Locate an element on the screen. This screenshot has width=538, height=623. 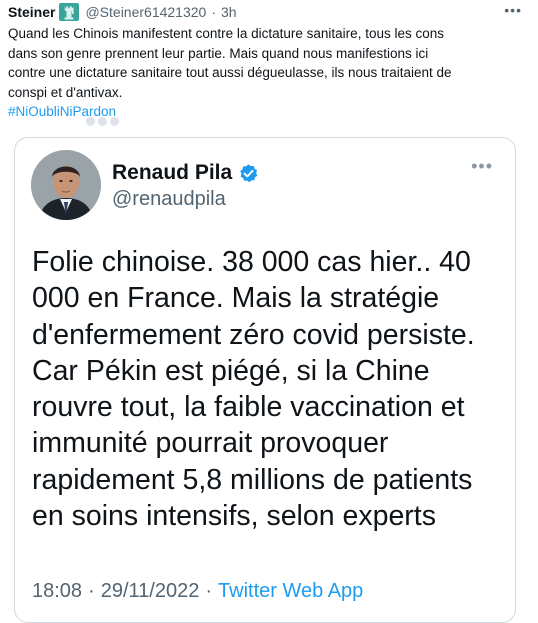
quoted-text-line: en soins intensifs, selon experts is located at coordinates (234, 516).